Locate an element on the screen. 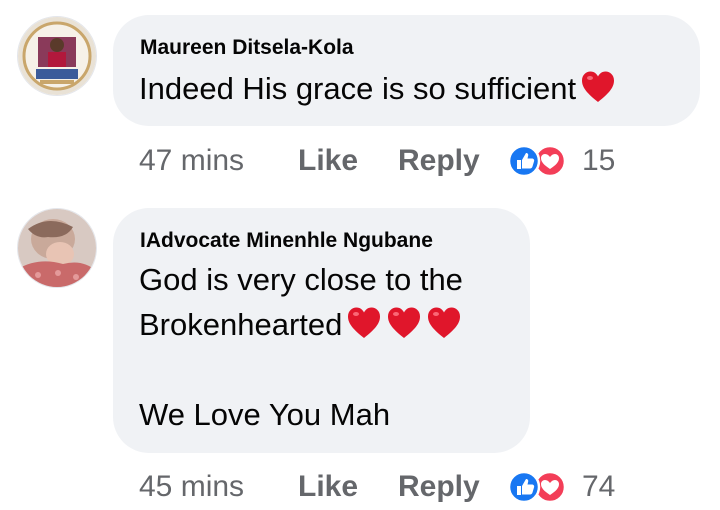  comment-text-line: Indeed His grace is so sufficient is located at coordinates (358, 88).